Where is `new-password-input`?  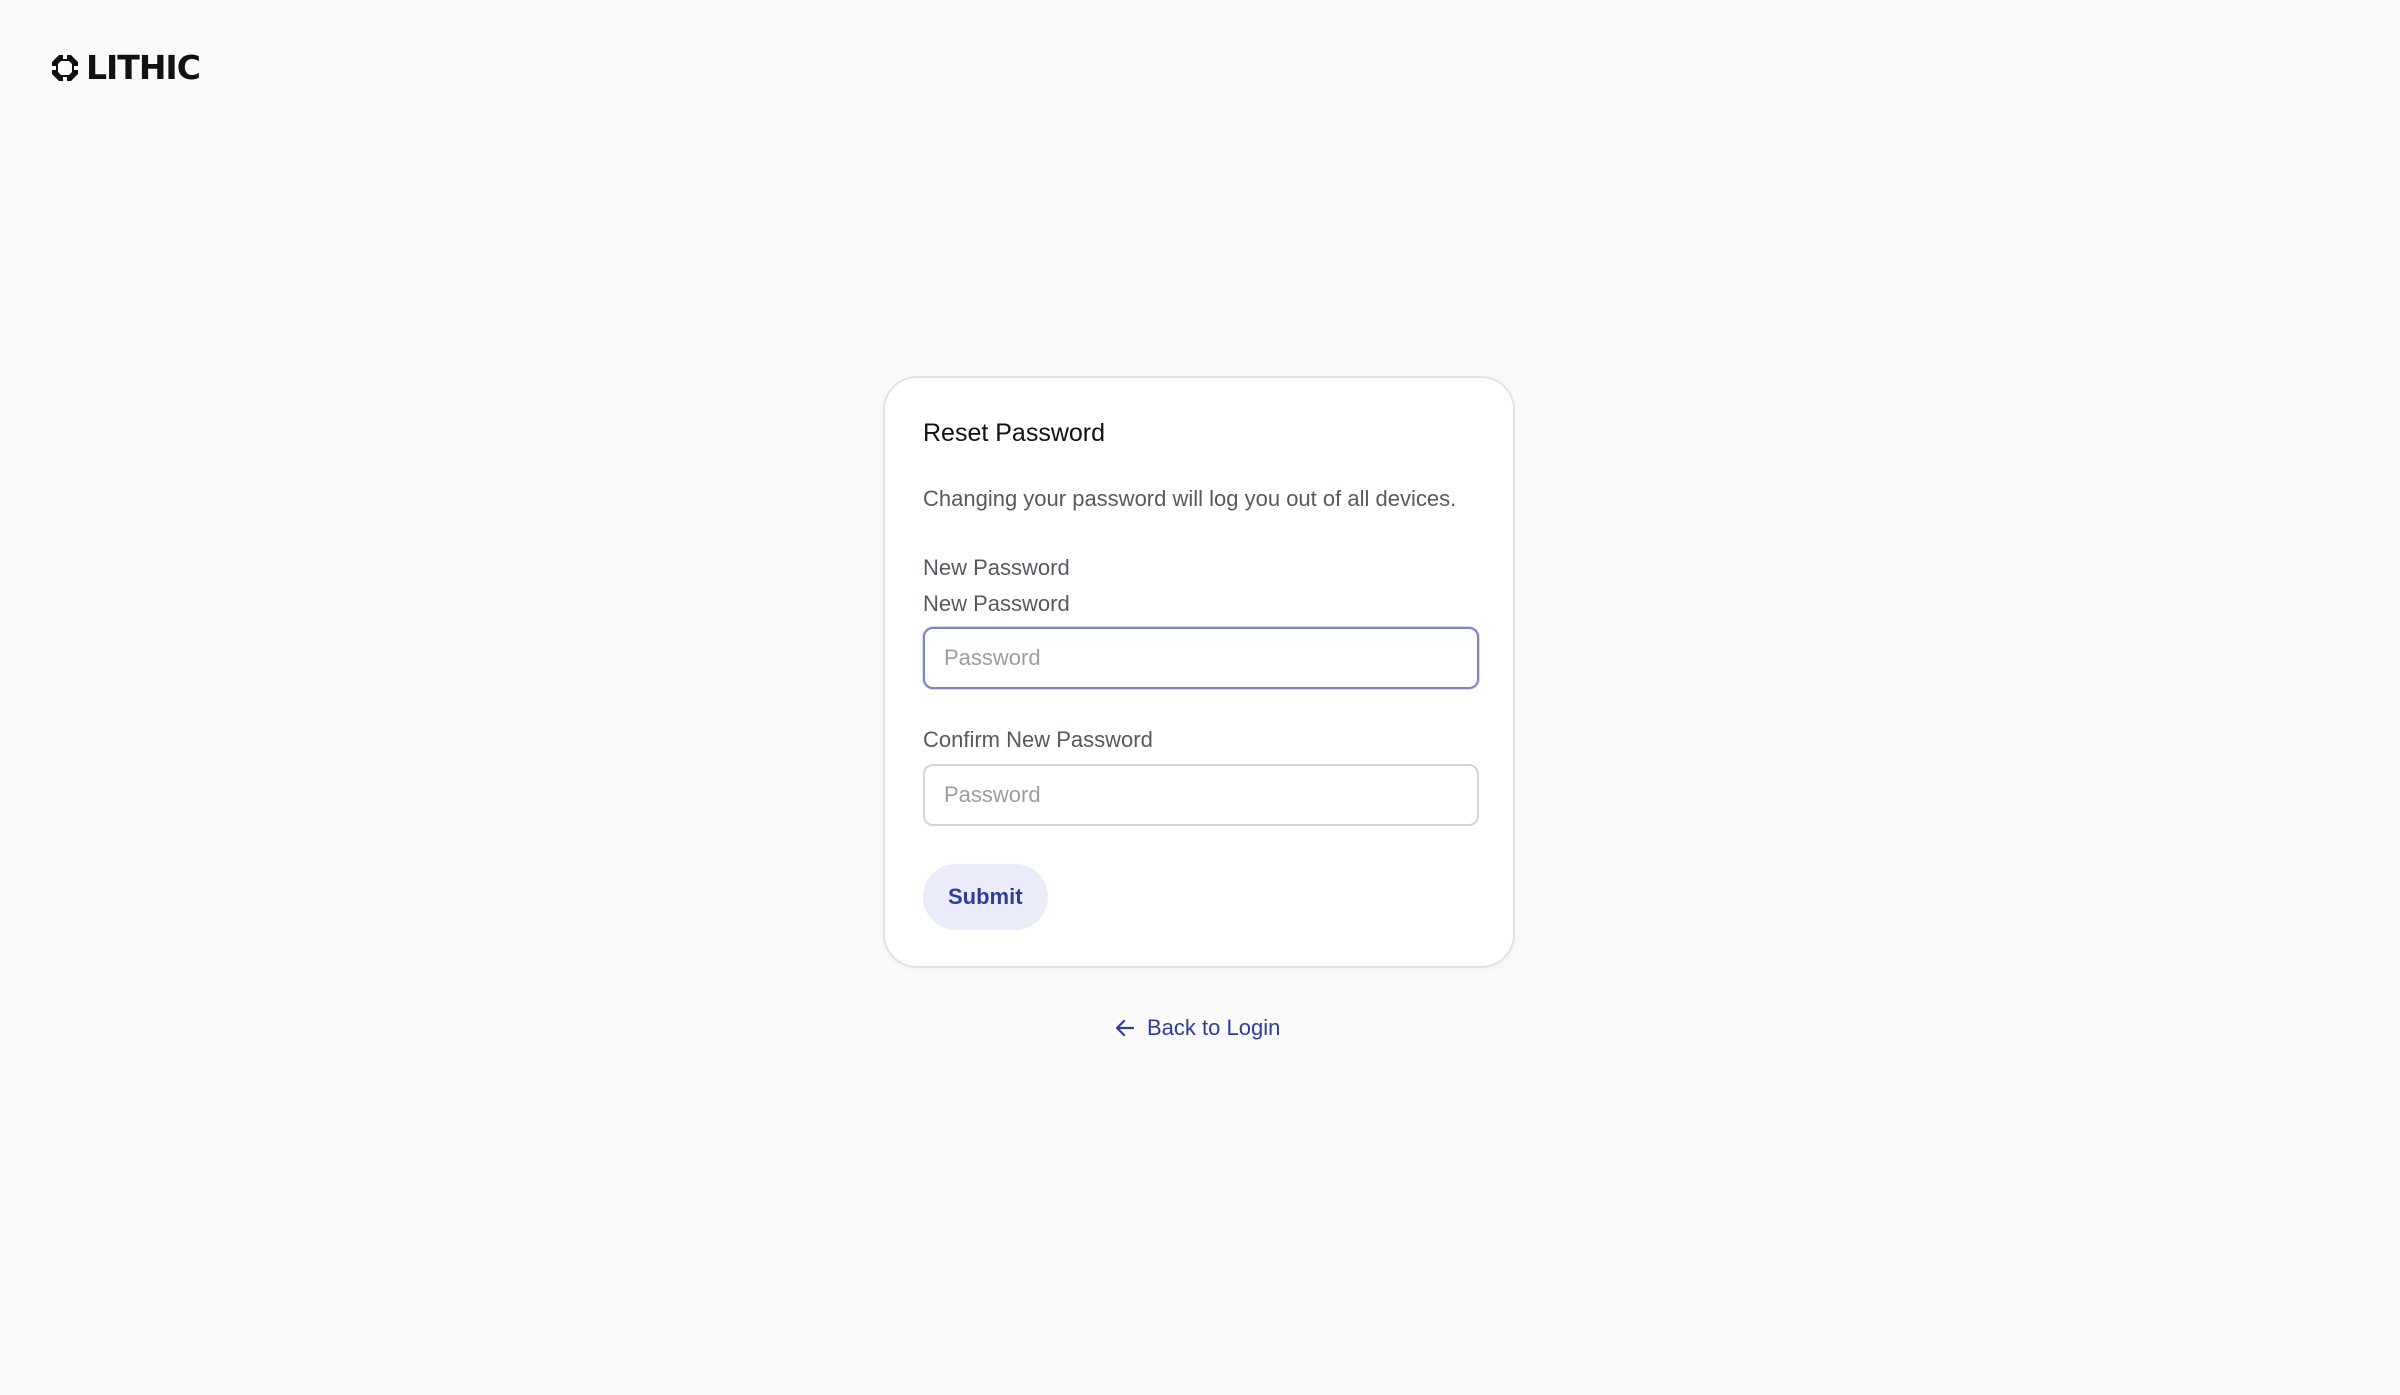 new-password-input is located at coordinates (1201, 658).